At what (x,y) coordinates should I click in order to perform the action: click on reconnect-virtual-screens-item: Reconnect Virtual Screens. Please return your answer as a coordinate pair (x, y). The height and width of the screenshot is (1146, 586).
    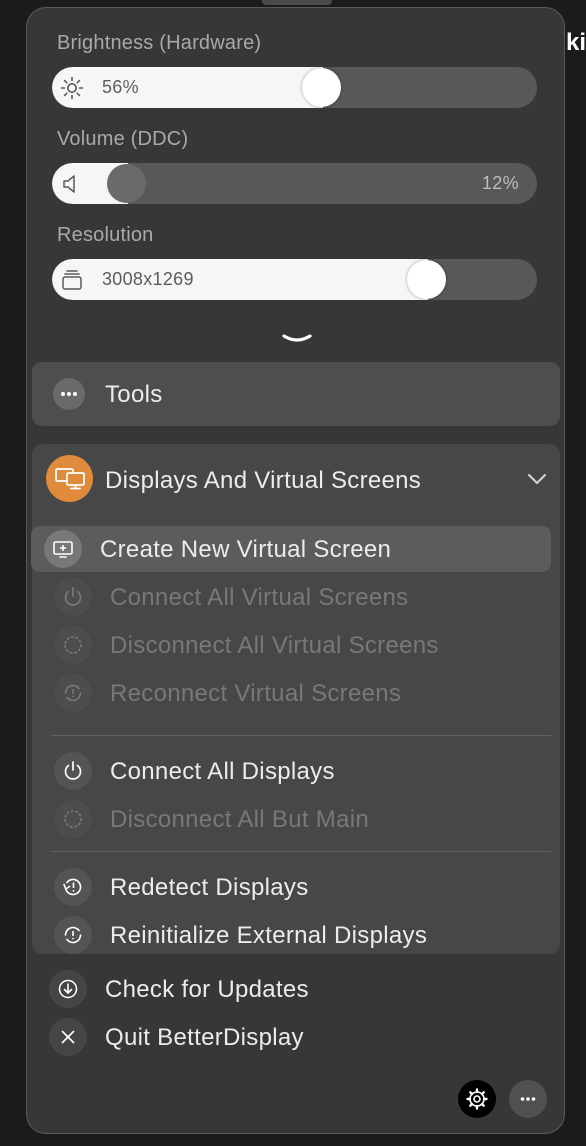
    Looking at the image, I should click on (296, 693).